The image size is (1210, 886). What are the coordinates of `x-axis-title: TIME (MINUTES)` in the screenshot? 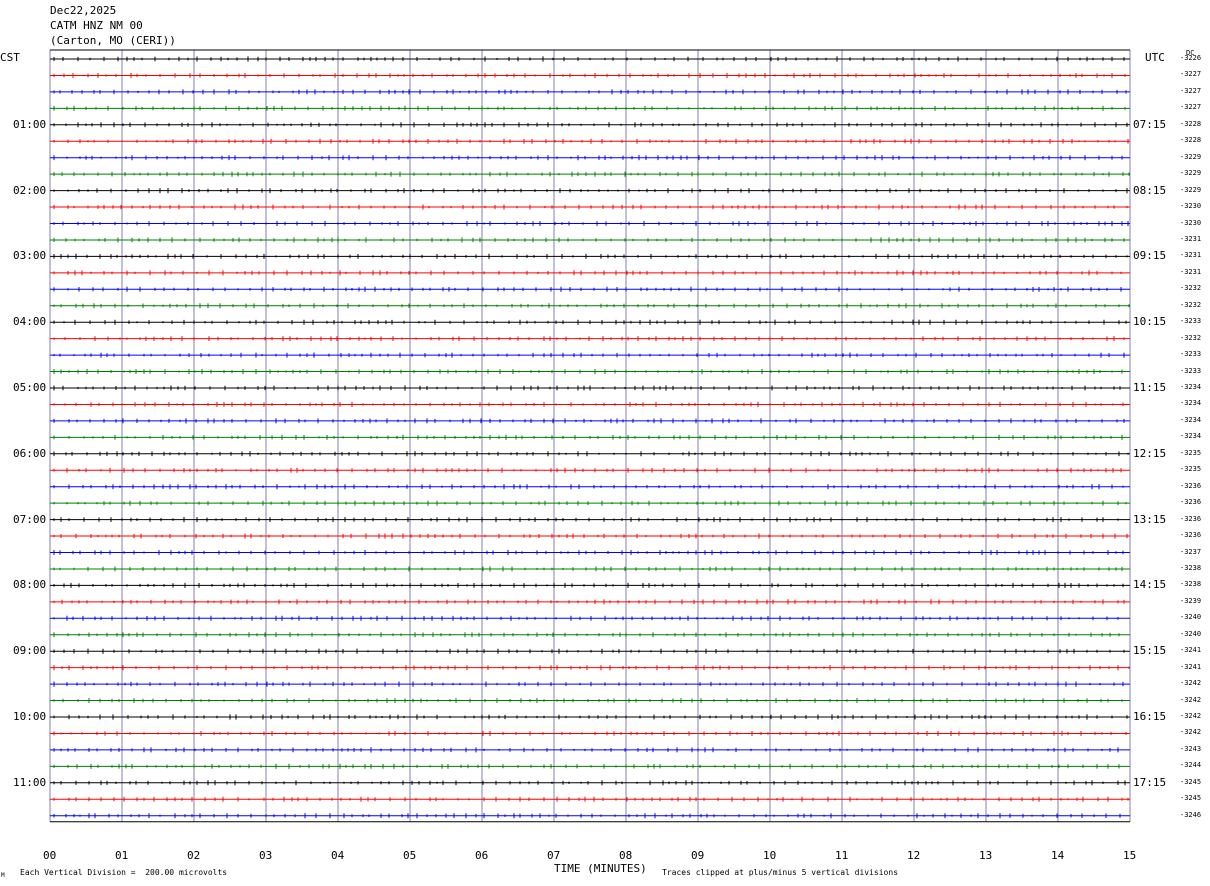 It's located at (600, 868).